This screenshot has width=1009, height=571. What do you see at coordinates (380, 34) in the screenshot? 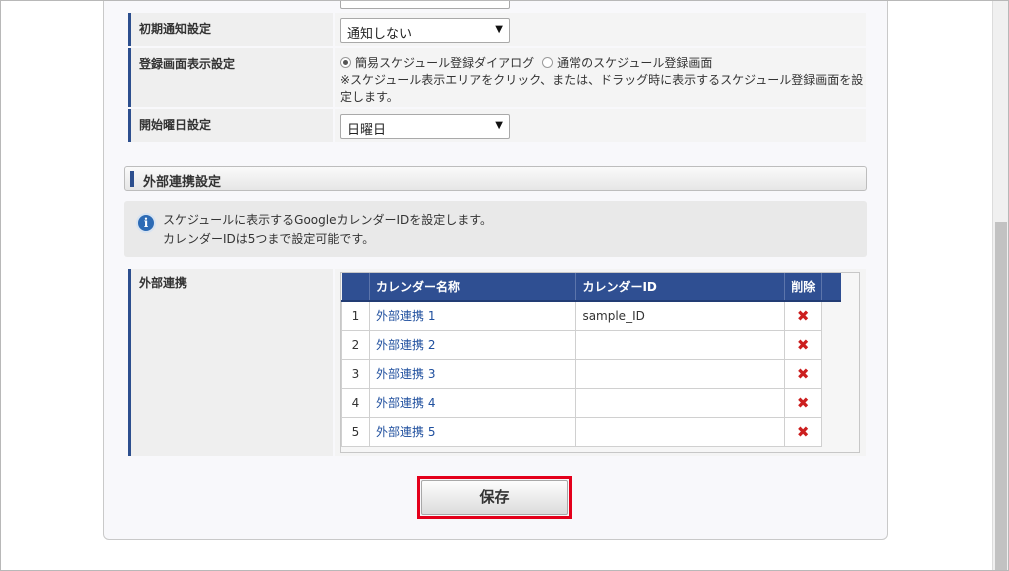
I see `initial-notice-selected-value: 通知しない` at bounding box center [380, 34].